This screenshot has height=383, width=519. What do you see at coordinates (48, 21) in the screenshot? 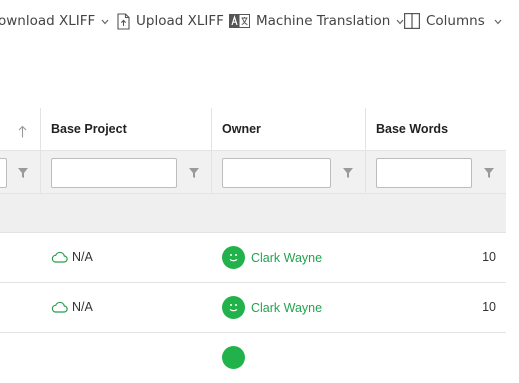
I see `download-xliff-label: ownload XLIFF` at bounding box center [48, 21].